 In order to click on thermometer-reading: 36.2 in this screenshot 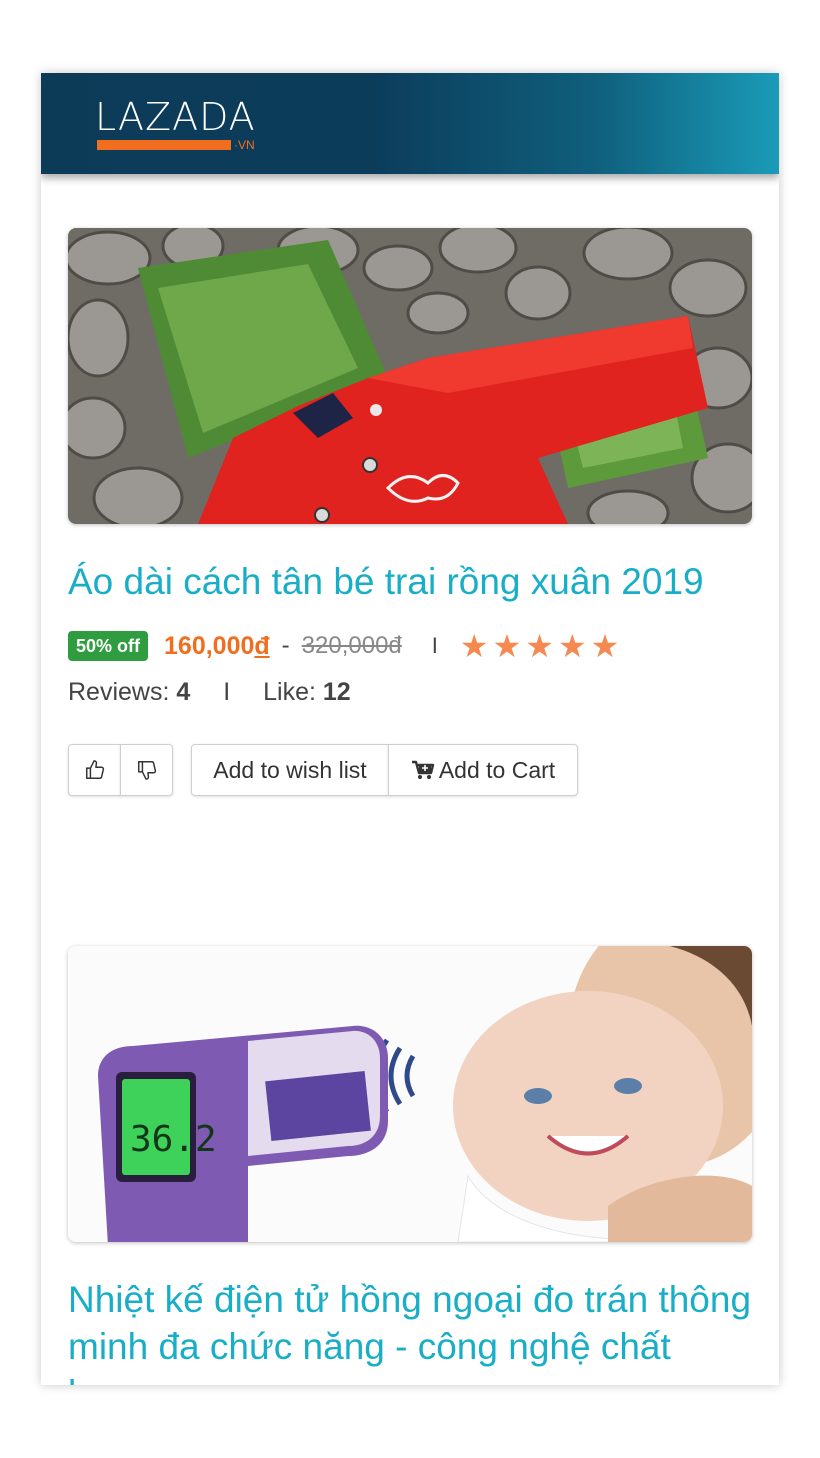, I will do `click(173, 1139)`.